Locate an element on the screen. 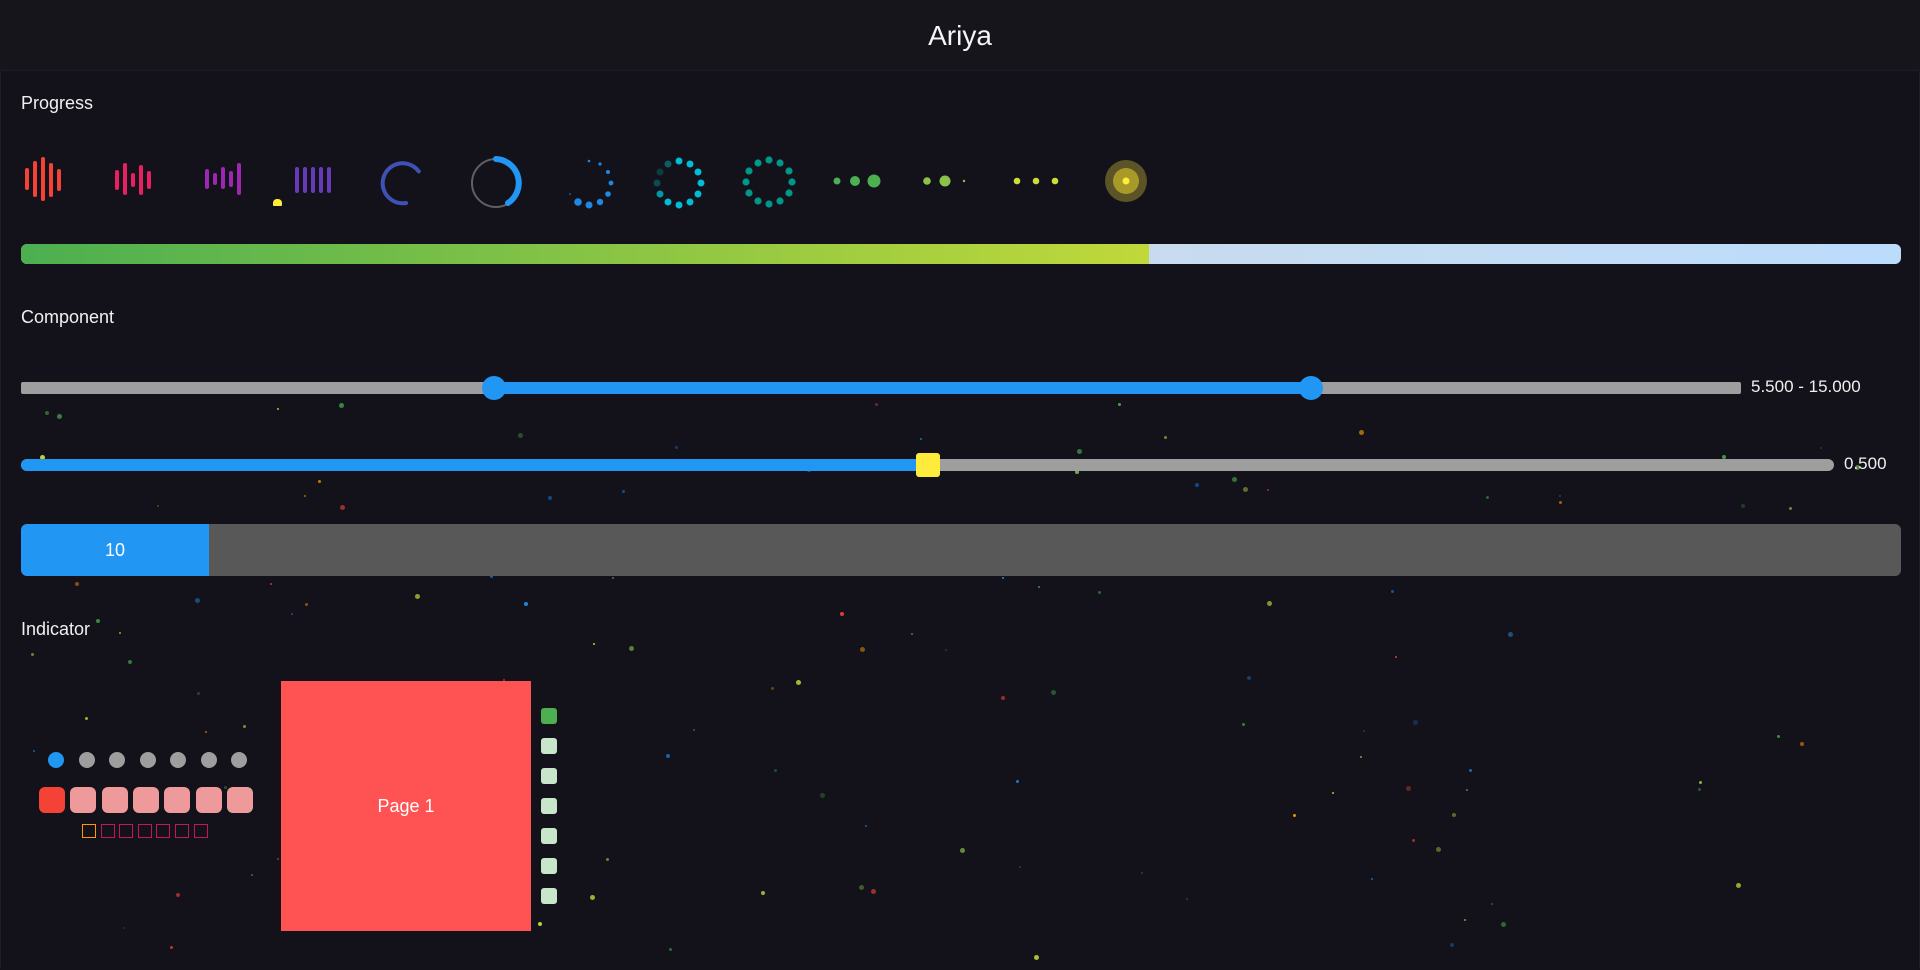 The width and height of the screenshot is (1920, 970). arc-indigo-icon is located at coordinates (400, 183).